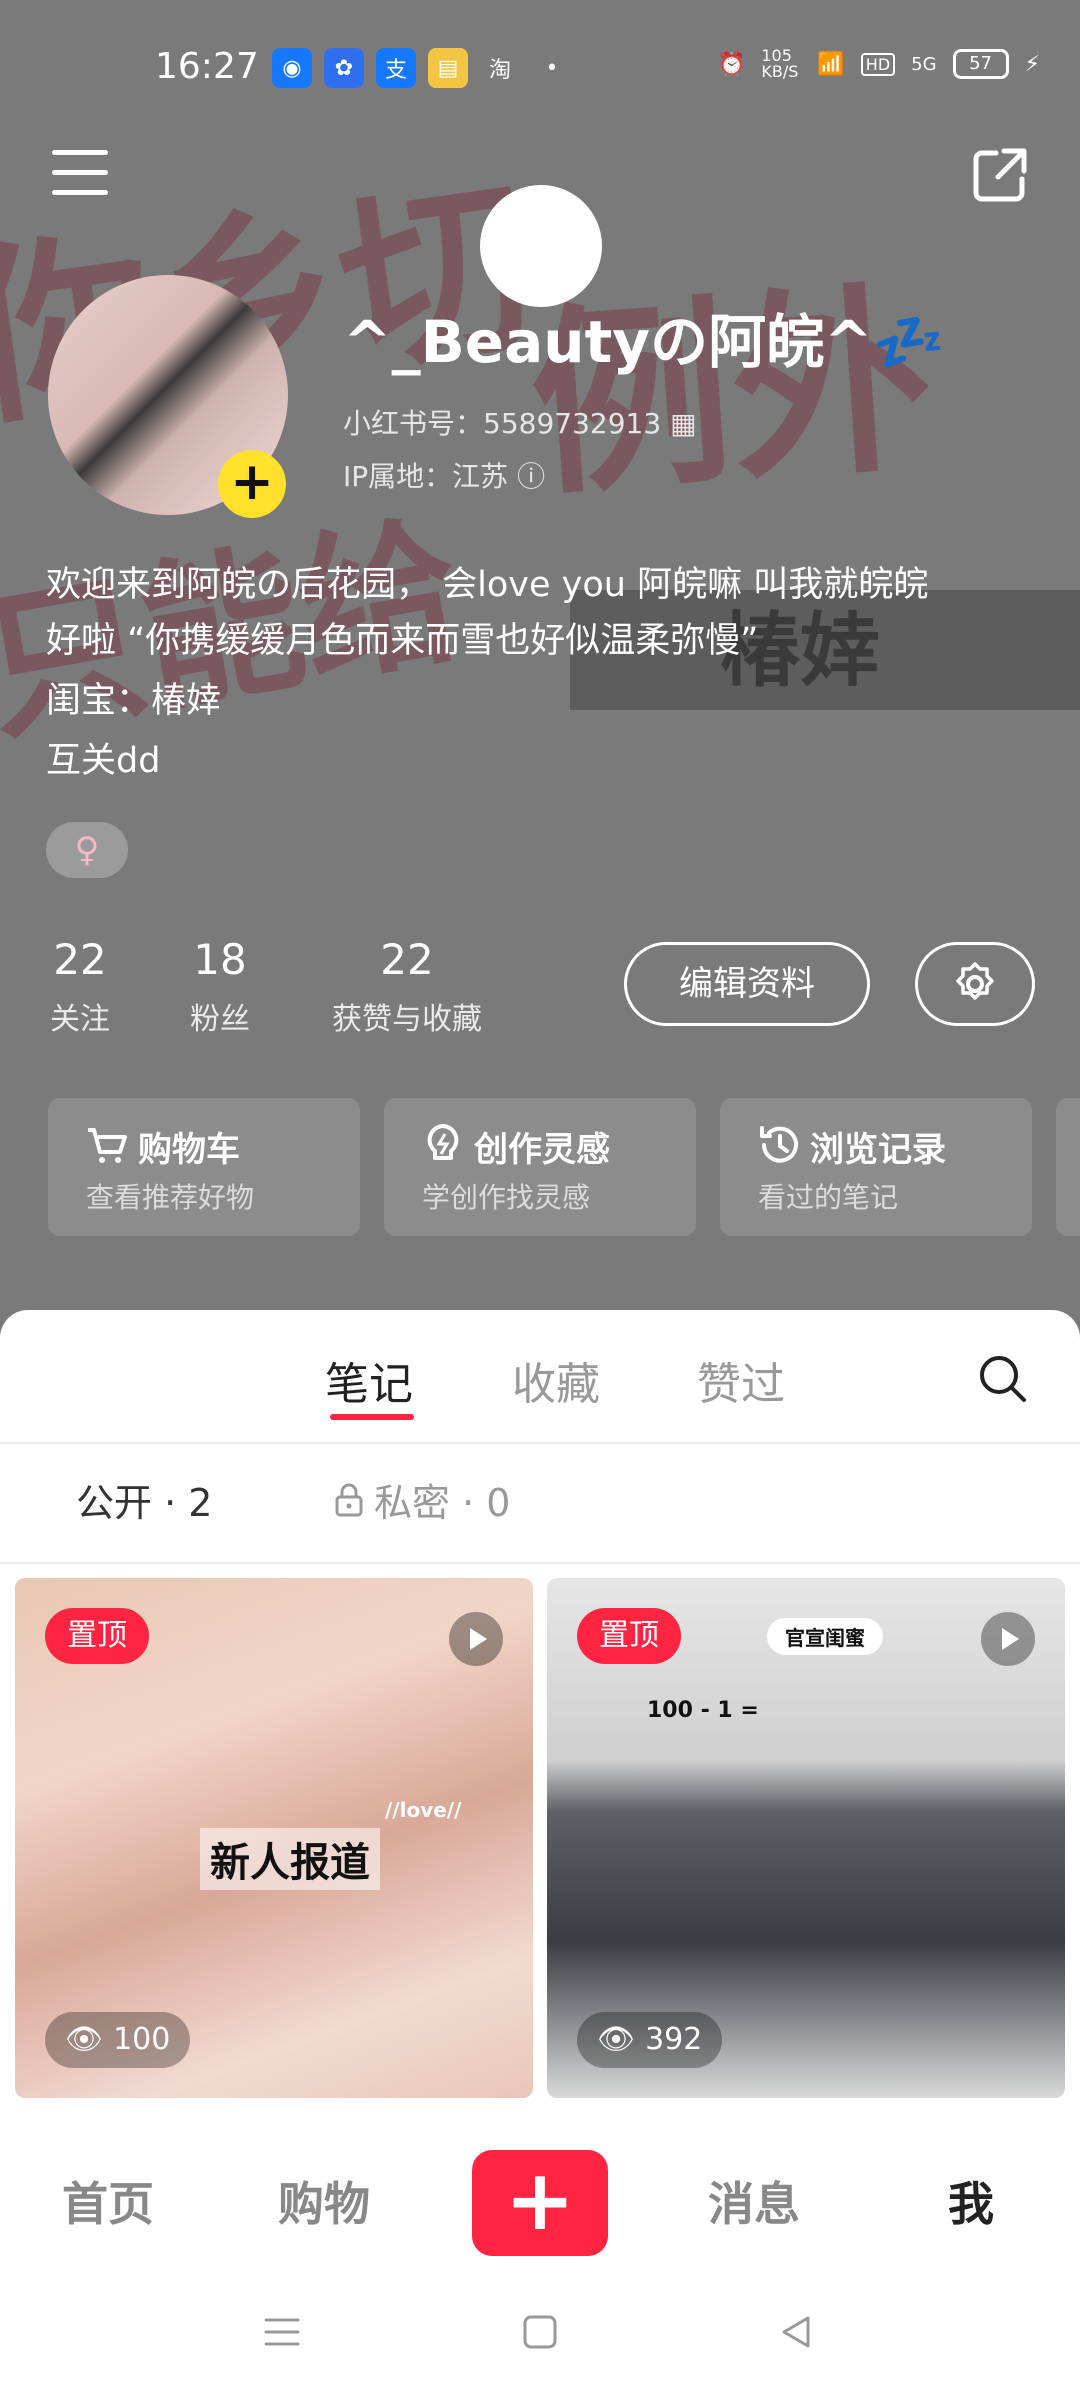  I want to click on wifi-icon: 📶, so click(831, 64).